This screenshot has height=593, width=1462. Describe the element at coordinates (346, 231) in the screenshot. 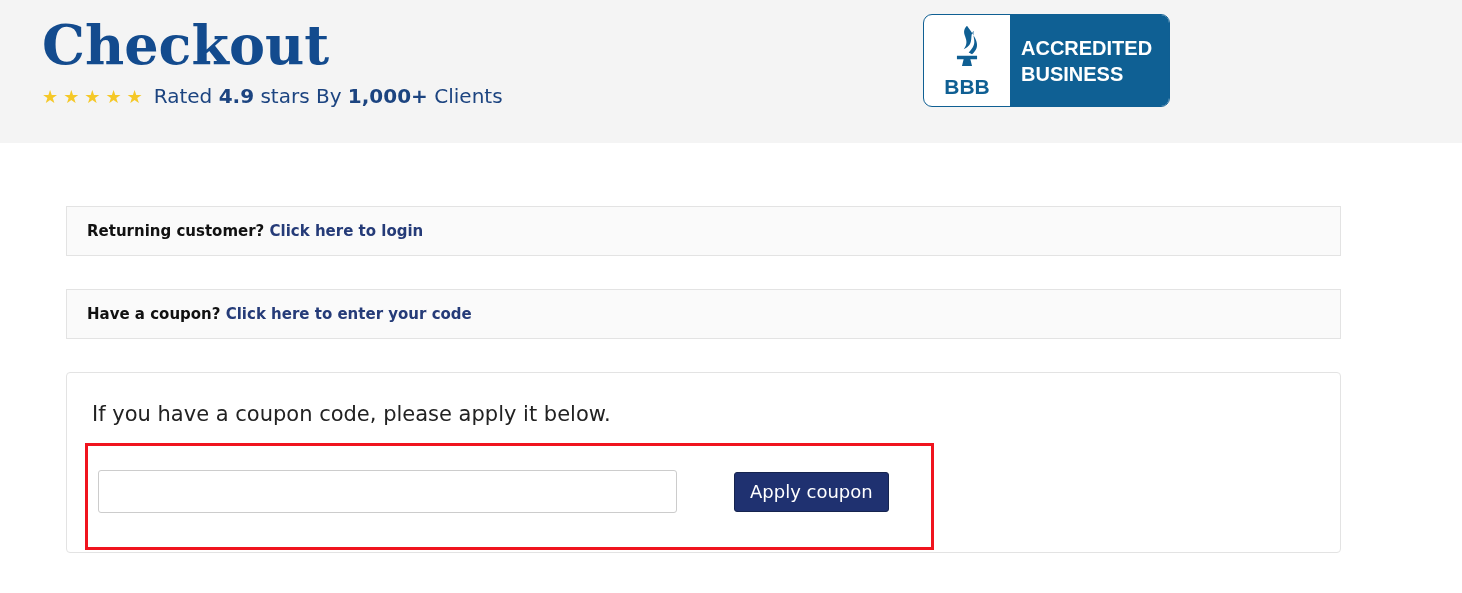

I see `notice-link: Click here to login` at that location.